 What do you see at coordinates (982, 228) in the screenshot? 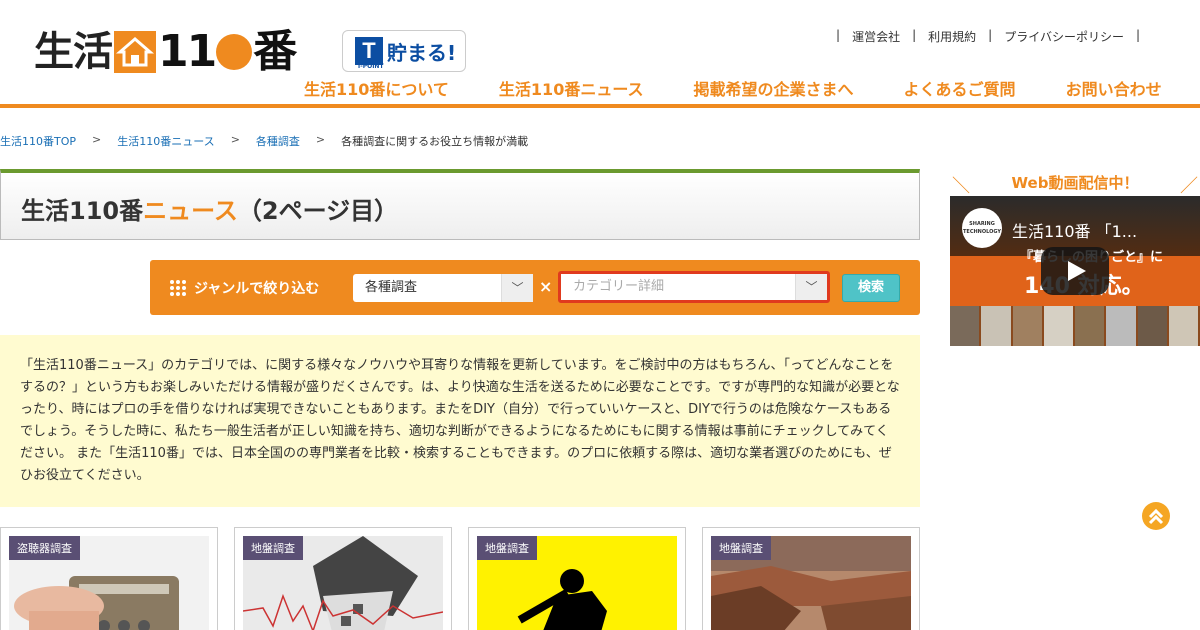
I see `channel-avatar: SHARING TECHNOLOGY` at bounding box center [982, 228].